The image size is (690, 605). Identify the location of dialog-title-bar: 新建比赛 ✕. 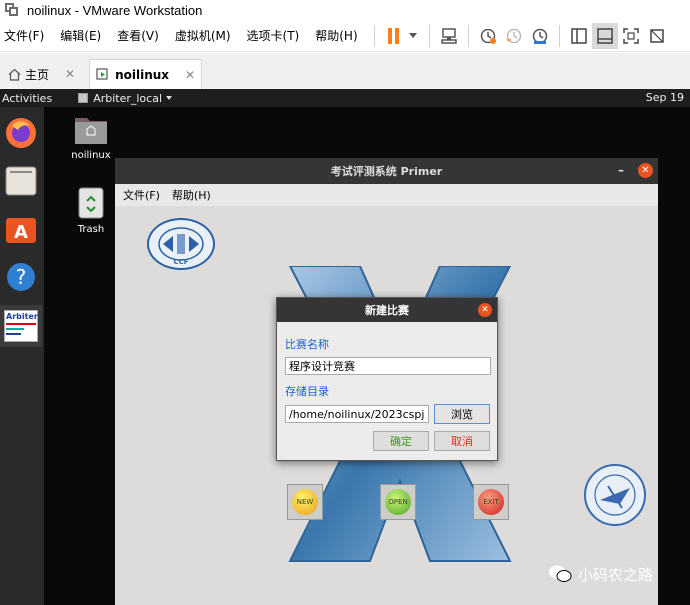
(387, 310).